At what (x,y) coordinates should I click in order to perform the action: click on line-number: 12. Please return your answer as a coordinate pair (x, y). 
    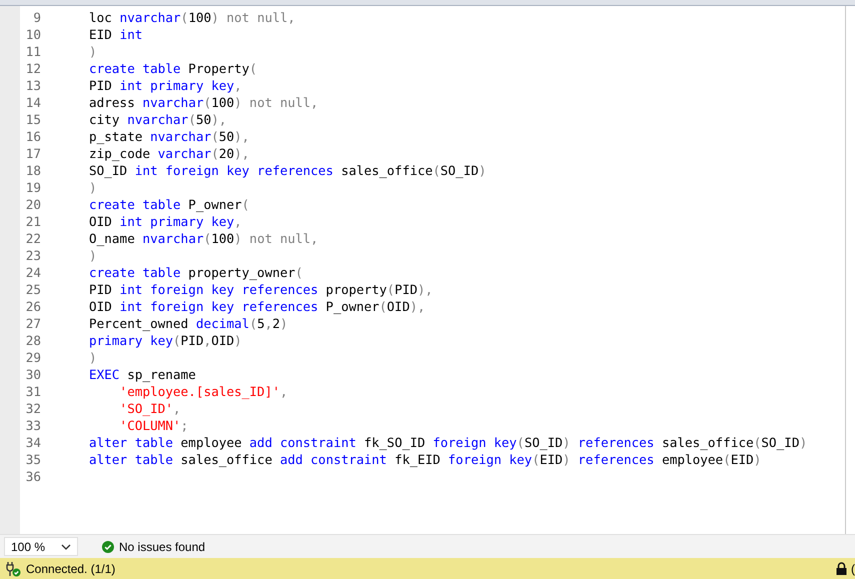
    Looking at the image, I should click on (32, 68).